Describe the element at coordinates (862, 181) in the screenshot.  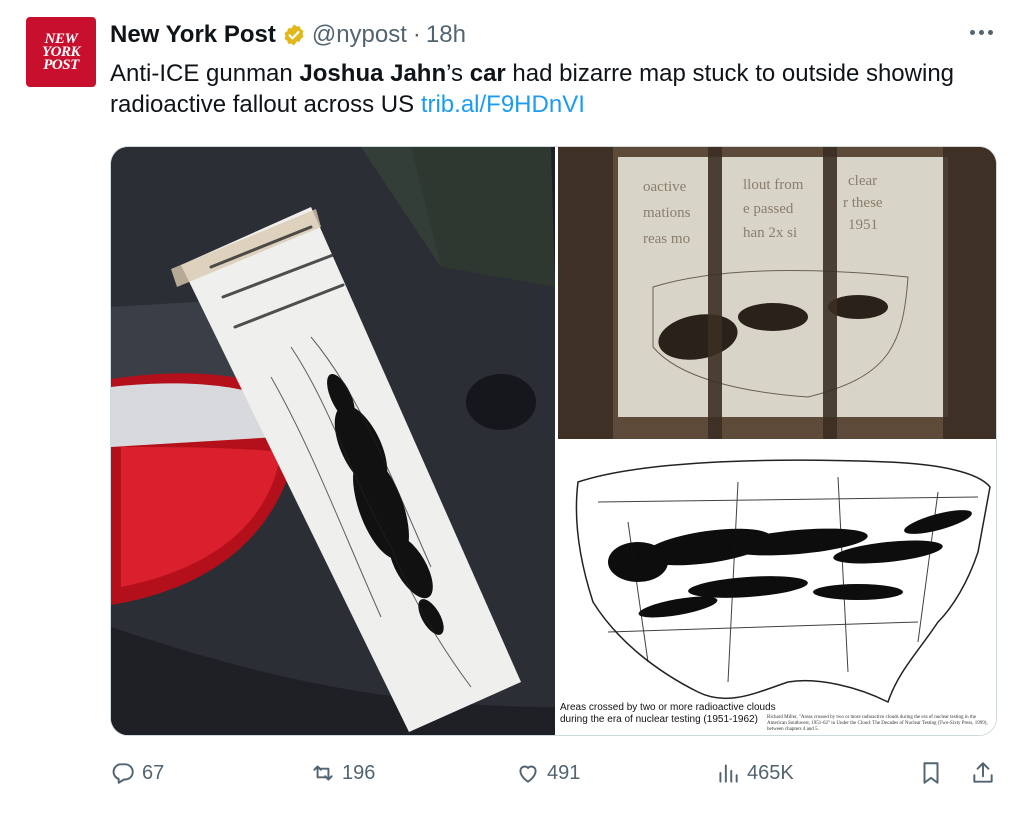
I see `sign-fragment: clear` at that location.